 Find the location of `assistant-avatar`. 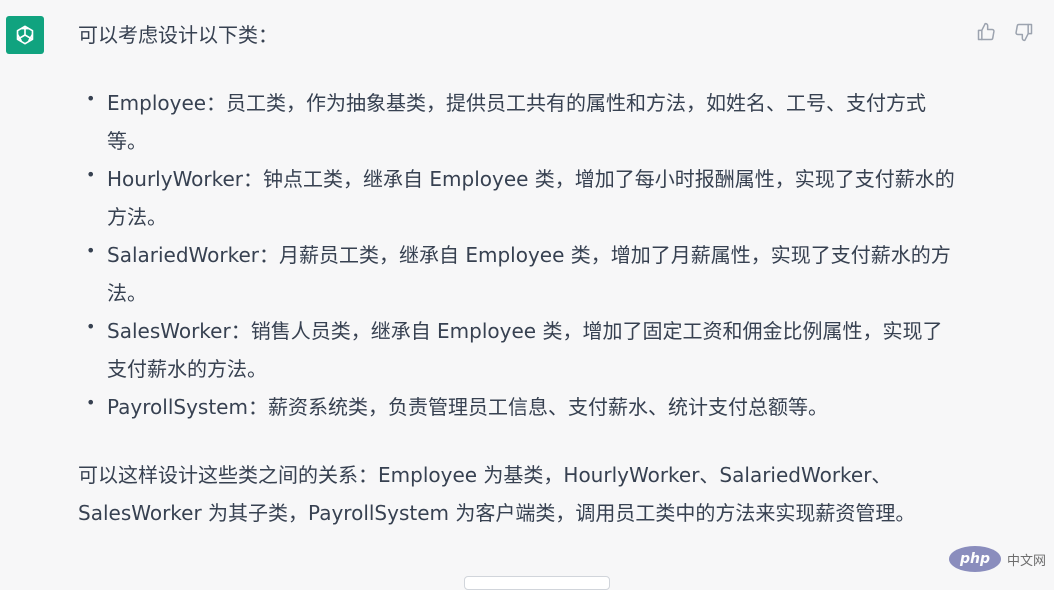

assistant-avatar is located at coordinates (25, 35).